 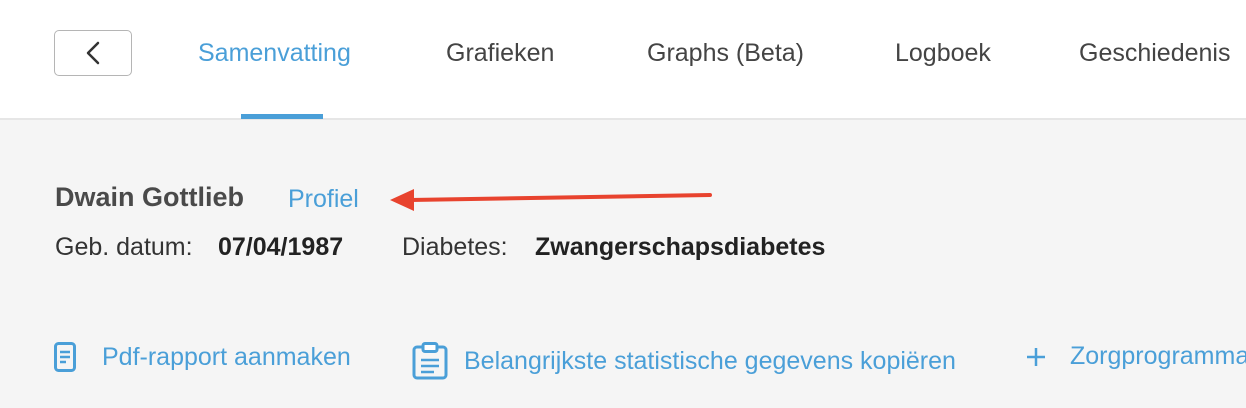 What do you see at coordinates (1158, 356) in the screenshot?
I see `zorgprogramma-label: Zorgprogramma` at bounding box center [1158, 356].